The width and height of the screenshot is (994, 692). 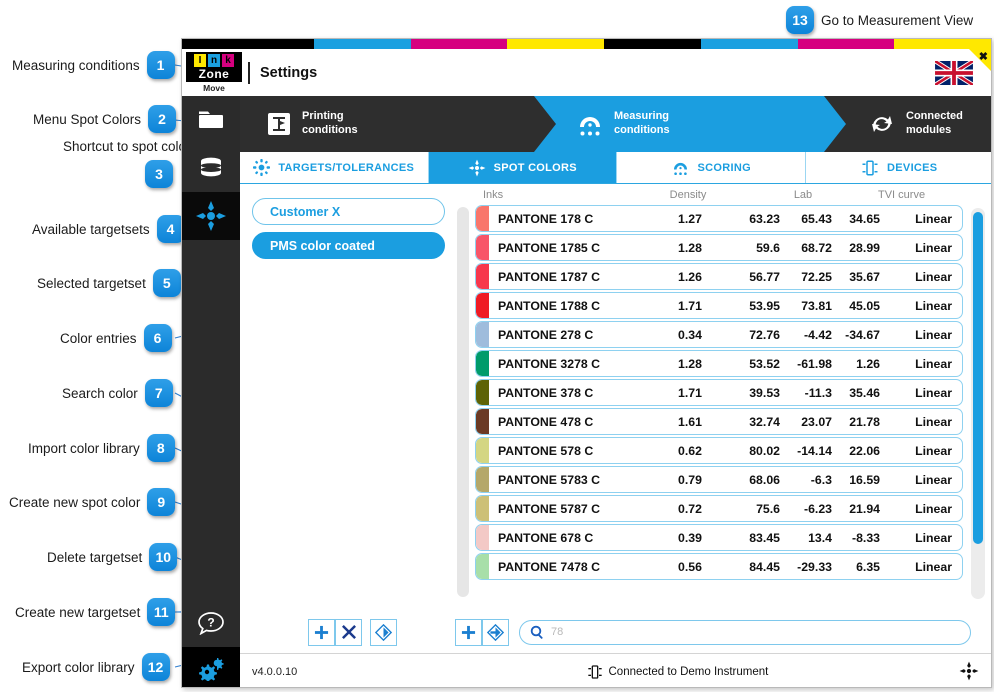 What do you see at coordinates (719, 247) in the screenshot?
I see `table-row: PANTONE 1785 C 1.28 59.6 68.72 28.99 Linear` at bounding box center [719, 247].